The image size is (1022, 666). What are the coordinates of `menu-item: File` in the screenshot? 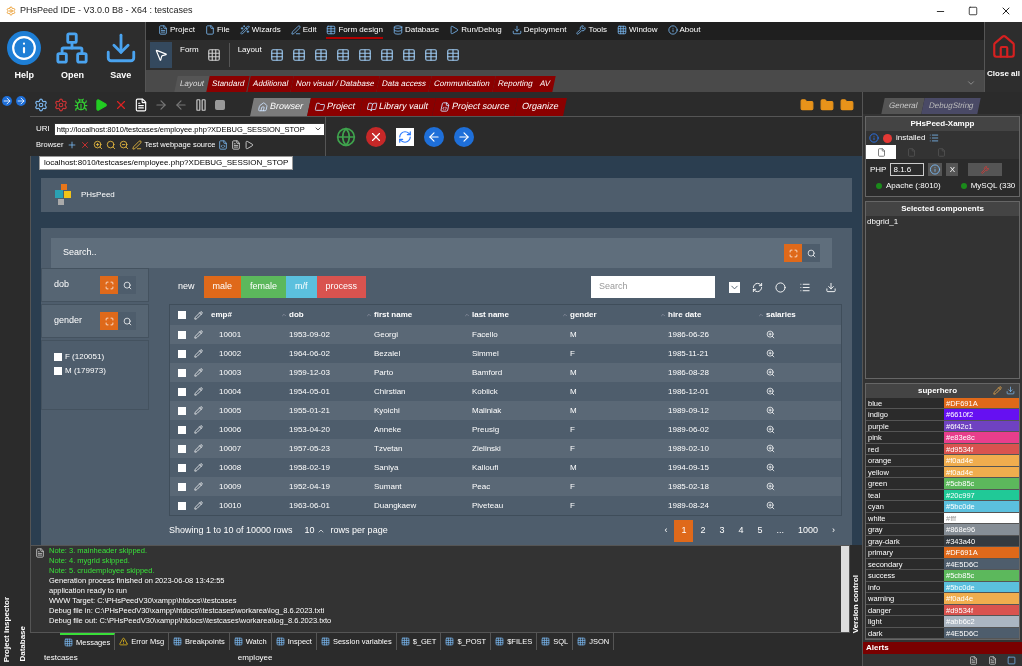 It's located at (217, 31).